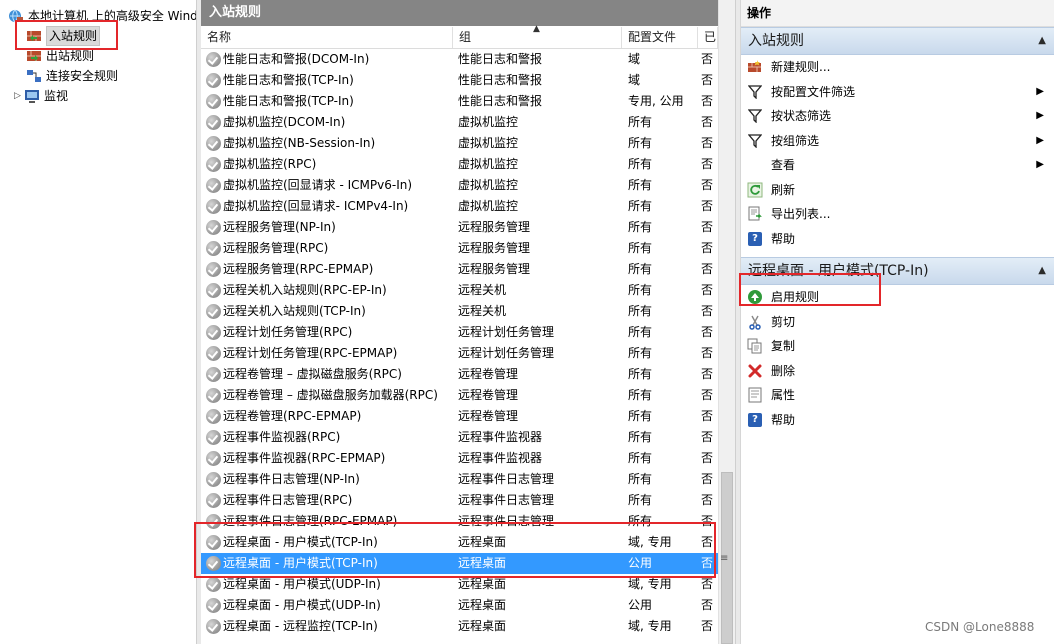  I want to click on rule-name-cell: 虚拟机监控(DCOM-In), so click(284, 122).